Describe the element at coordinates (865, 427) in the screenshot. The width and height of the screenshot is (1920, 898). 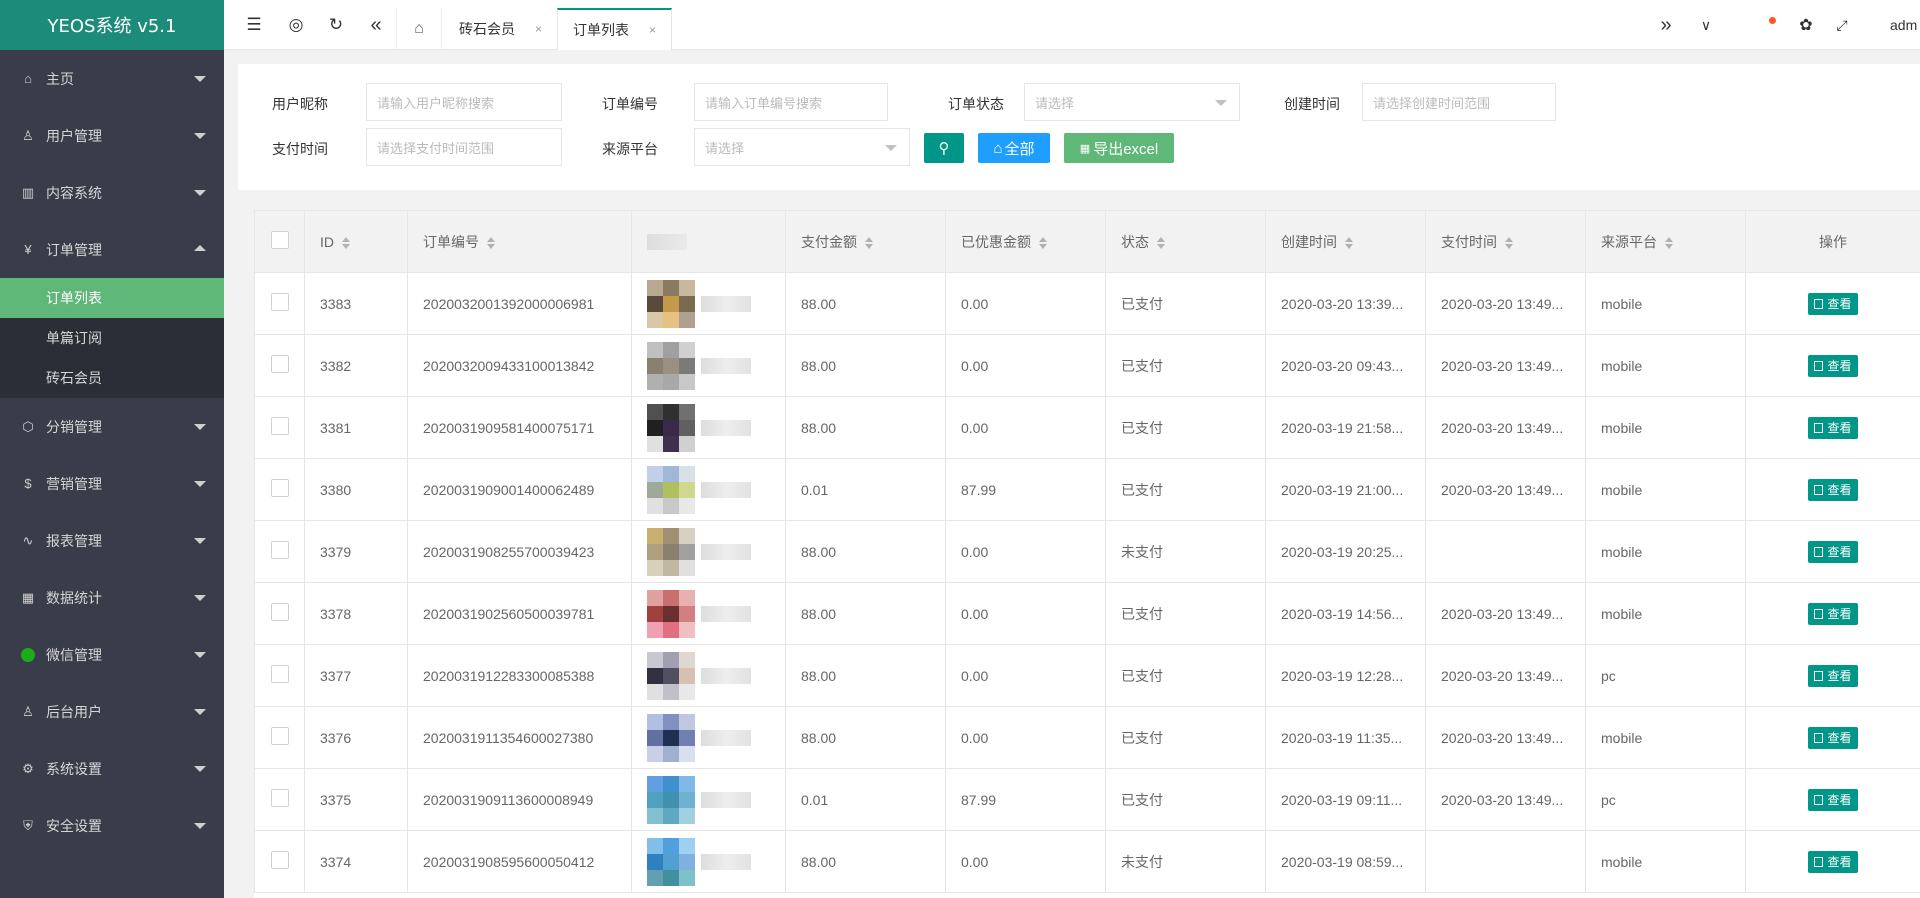
I see `cell-amount: 88.00` at that location.